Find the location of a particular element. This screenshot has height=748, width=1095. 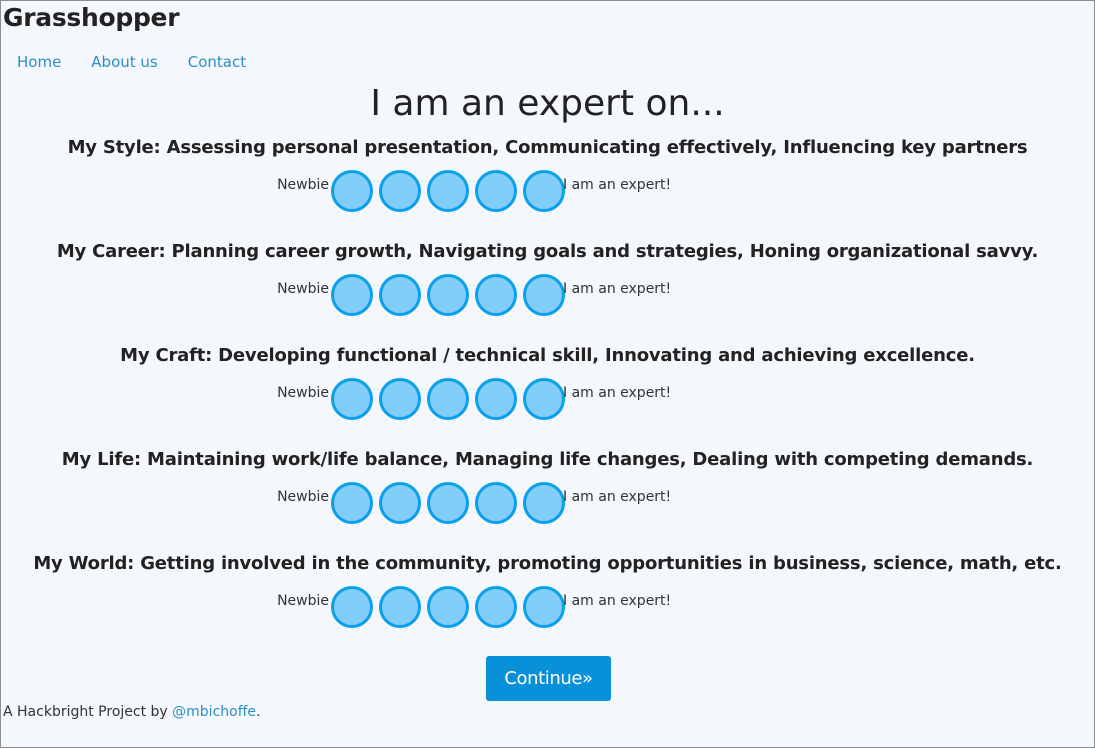

nav-about-link: About us is located at coordinates (124, 62).